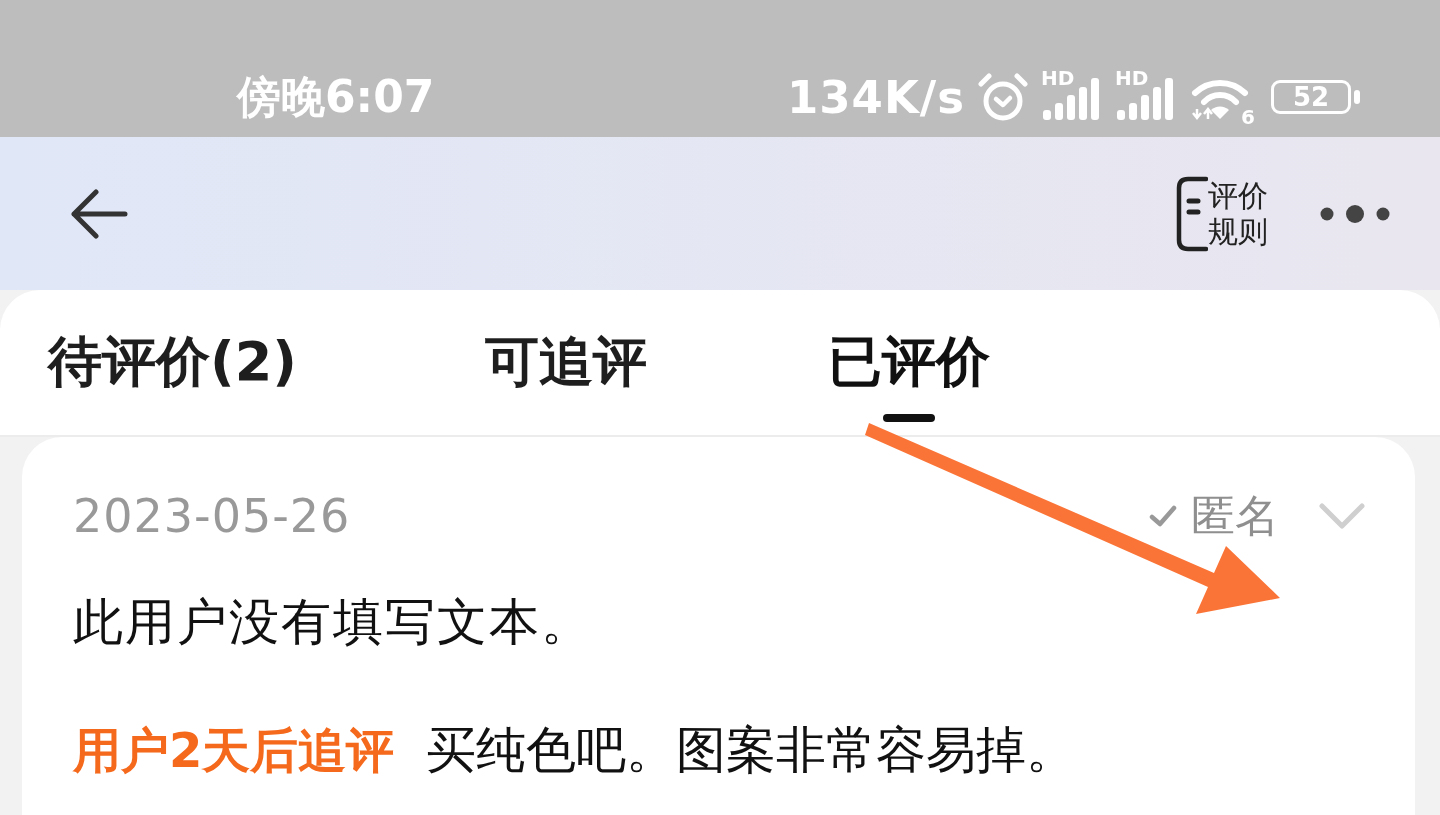 The image size is (1440, 815). I want to click on battery-percent: 52, so click(1311, 97).